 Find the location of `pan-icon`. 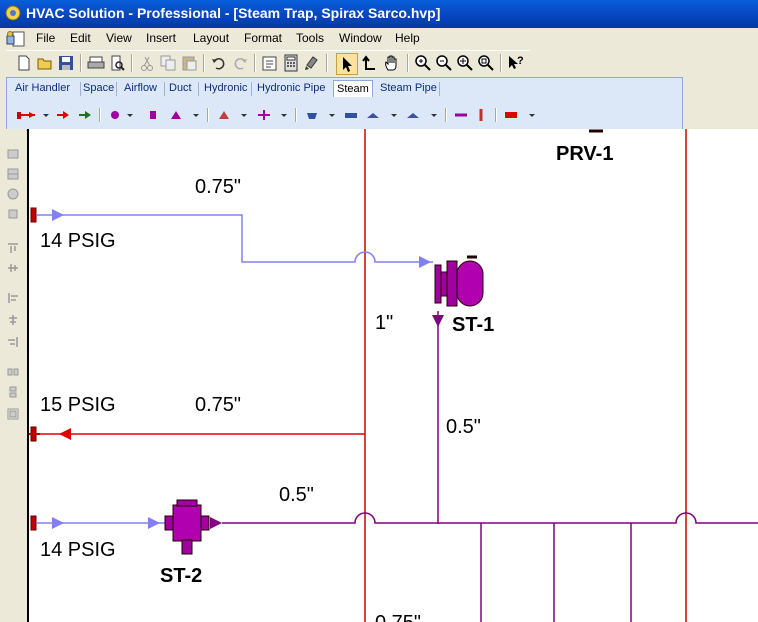

pan-icon is located at coordinates (392, 63).